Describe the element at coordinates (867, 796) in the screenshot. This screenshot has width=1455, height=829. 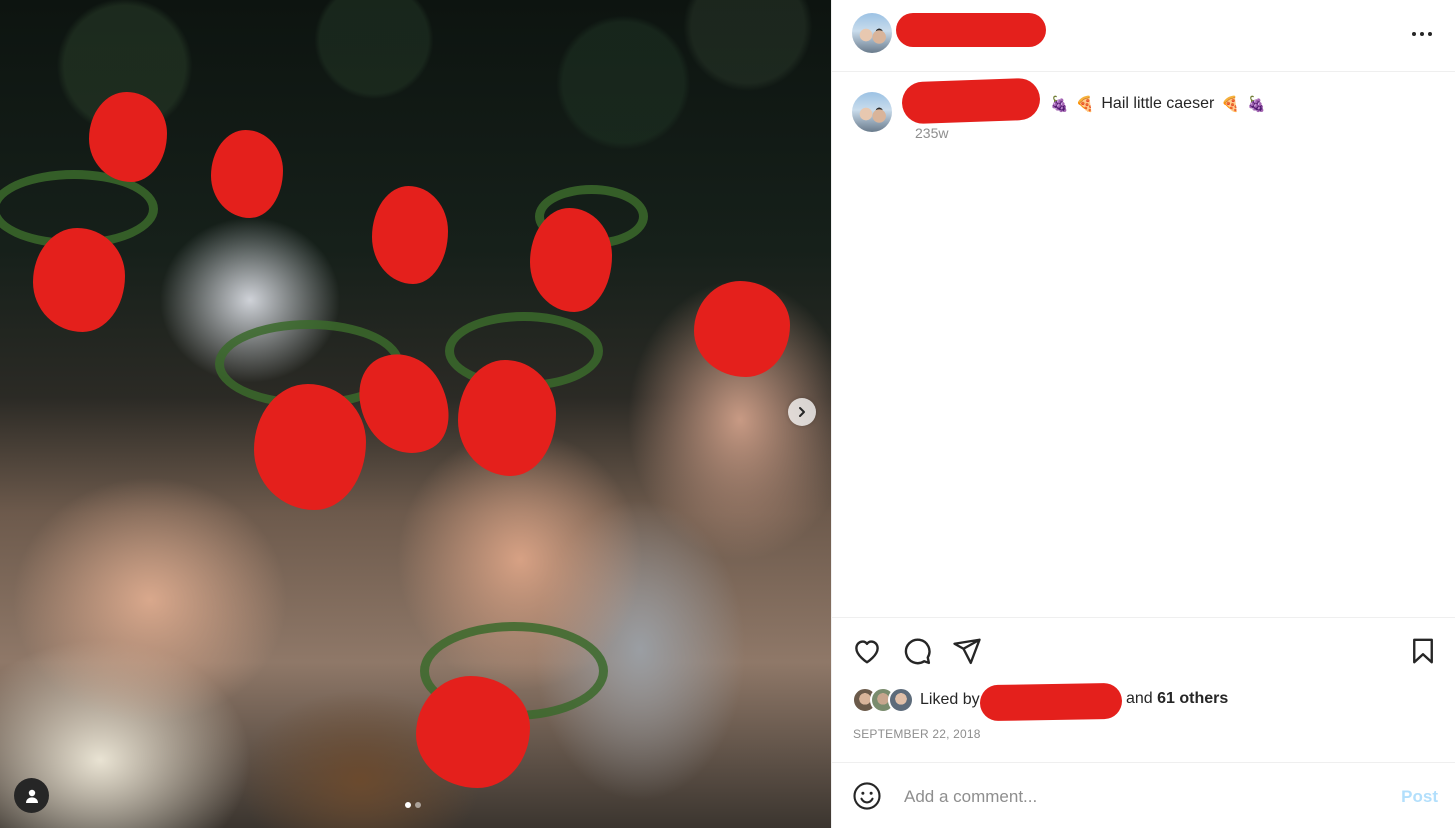
I see `smiley-icon` at that location.